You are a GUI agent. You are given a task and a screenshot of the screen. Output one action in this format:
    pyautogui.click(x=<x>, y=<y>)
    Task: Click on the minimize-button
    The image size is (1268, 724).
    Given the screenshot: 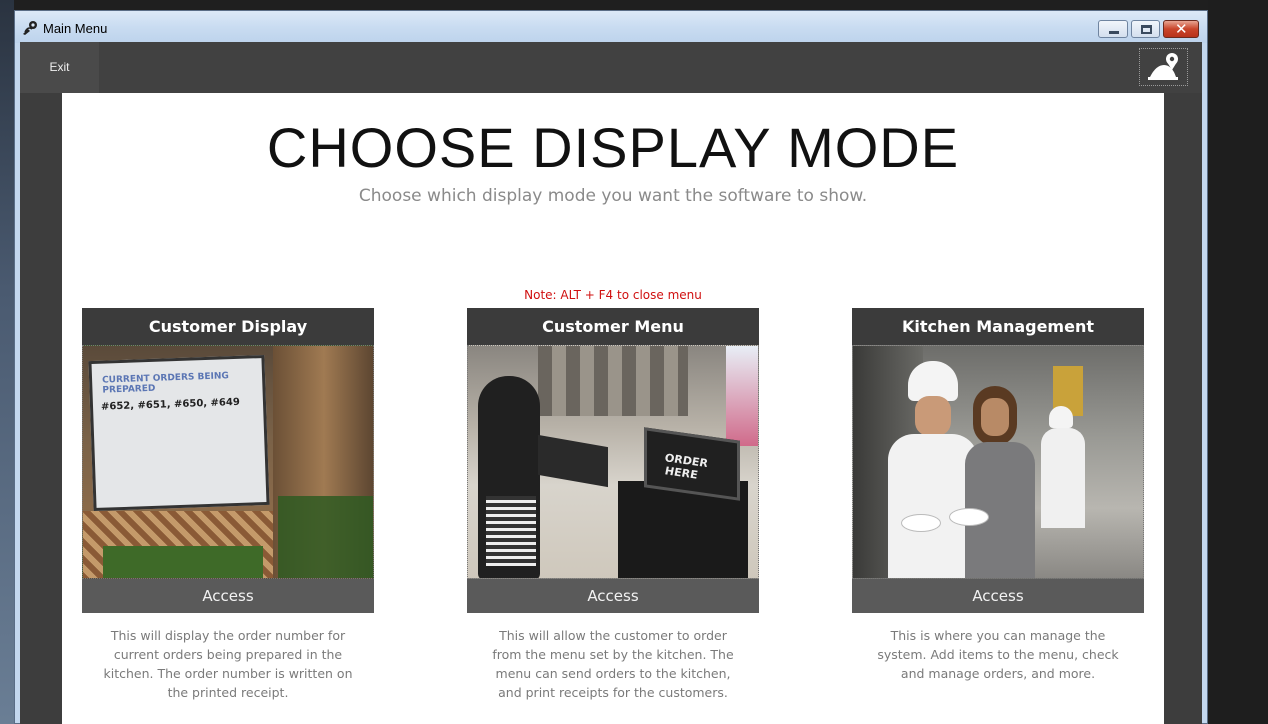 What is the action you would take?
    pyautogui.click(x=1113, y=29)
    